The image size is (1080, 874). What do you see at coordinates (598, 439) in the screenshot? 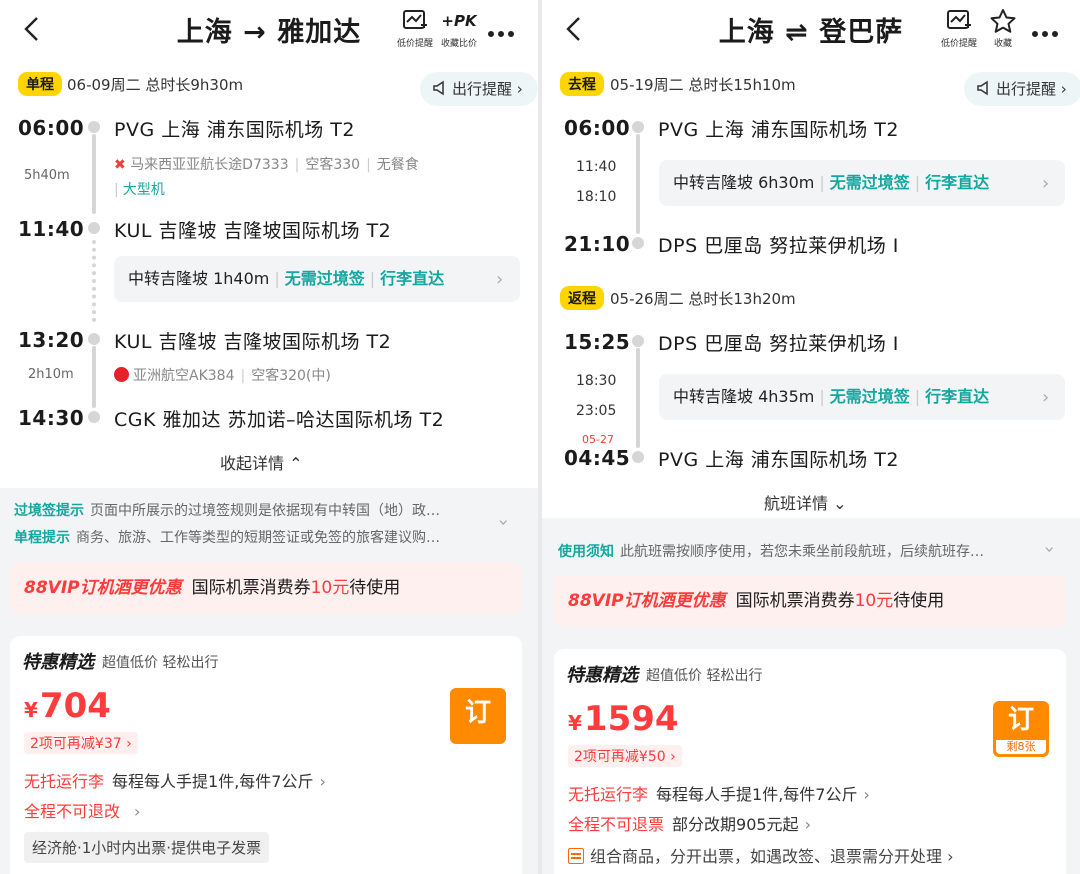
I see `next-day-date: 05-27` at bounding box center [598, 439].